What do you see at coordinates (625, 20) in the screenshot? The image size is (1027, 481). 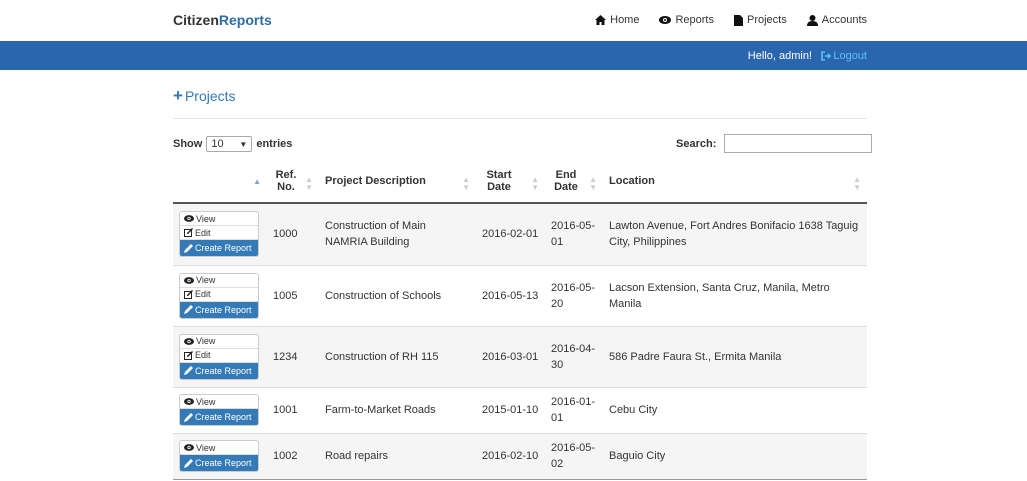 I see `nav-home-label: Home` at bounding box center [625, 20].